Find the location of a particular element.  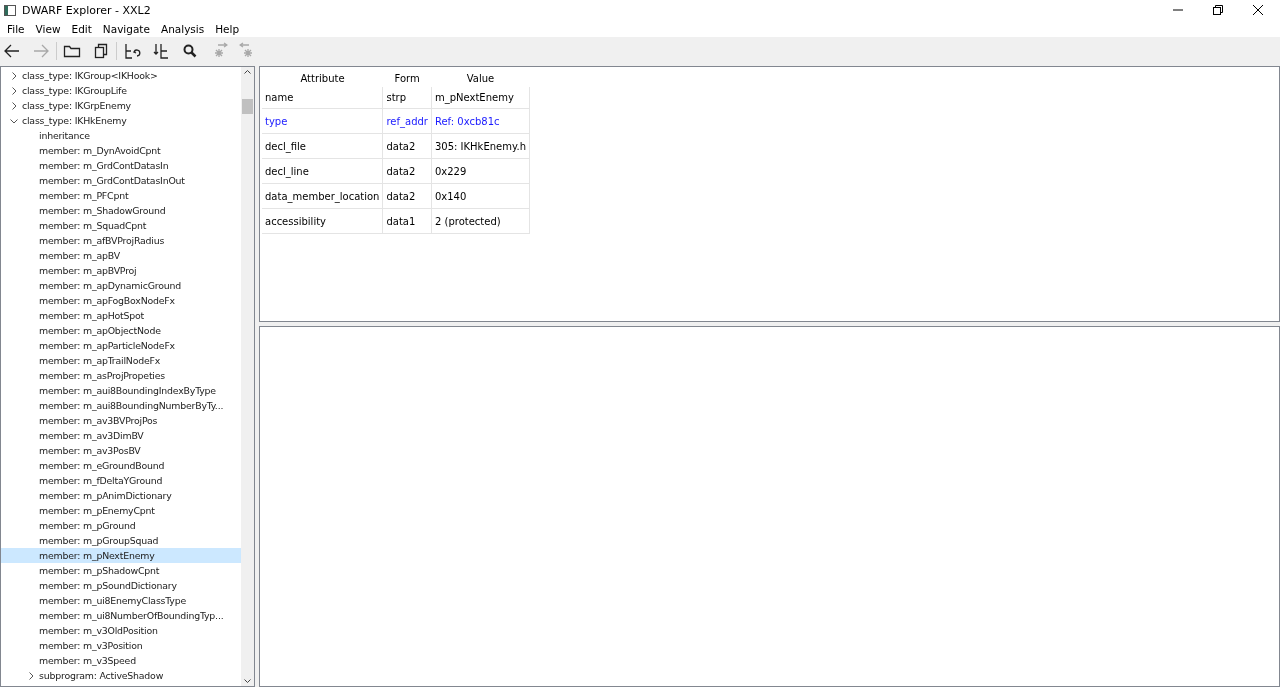

table-cell: 305: IKHkEnemy.h is located at coordinates (480, 146).